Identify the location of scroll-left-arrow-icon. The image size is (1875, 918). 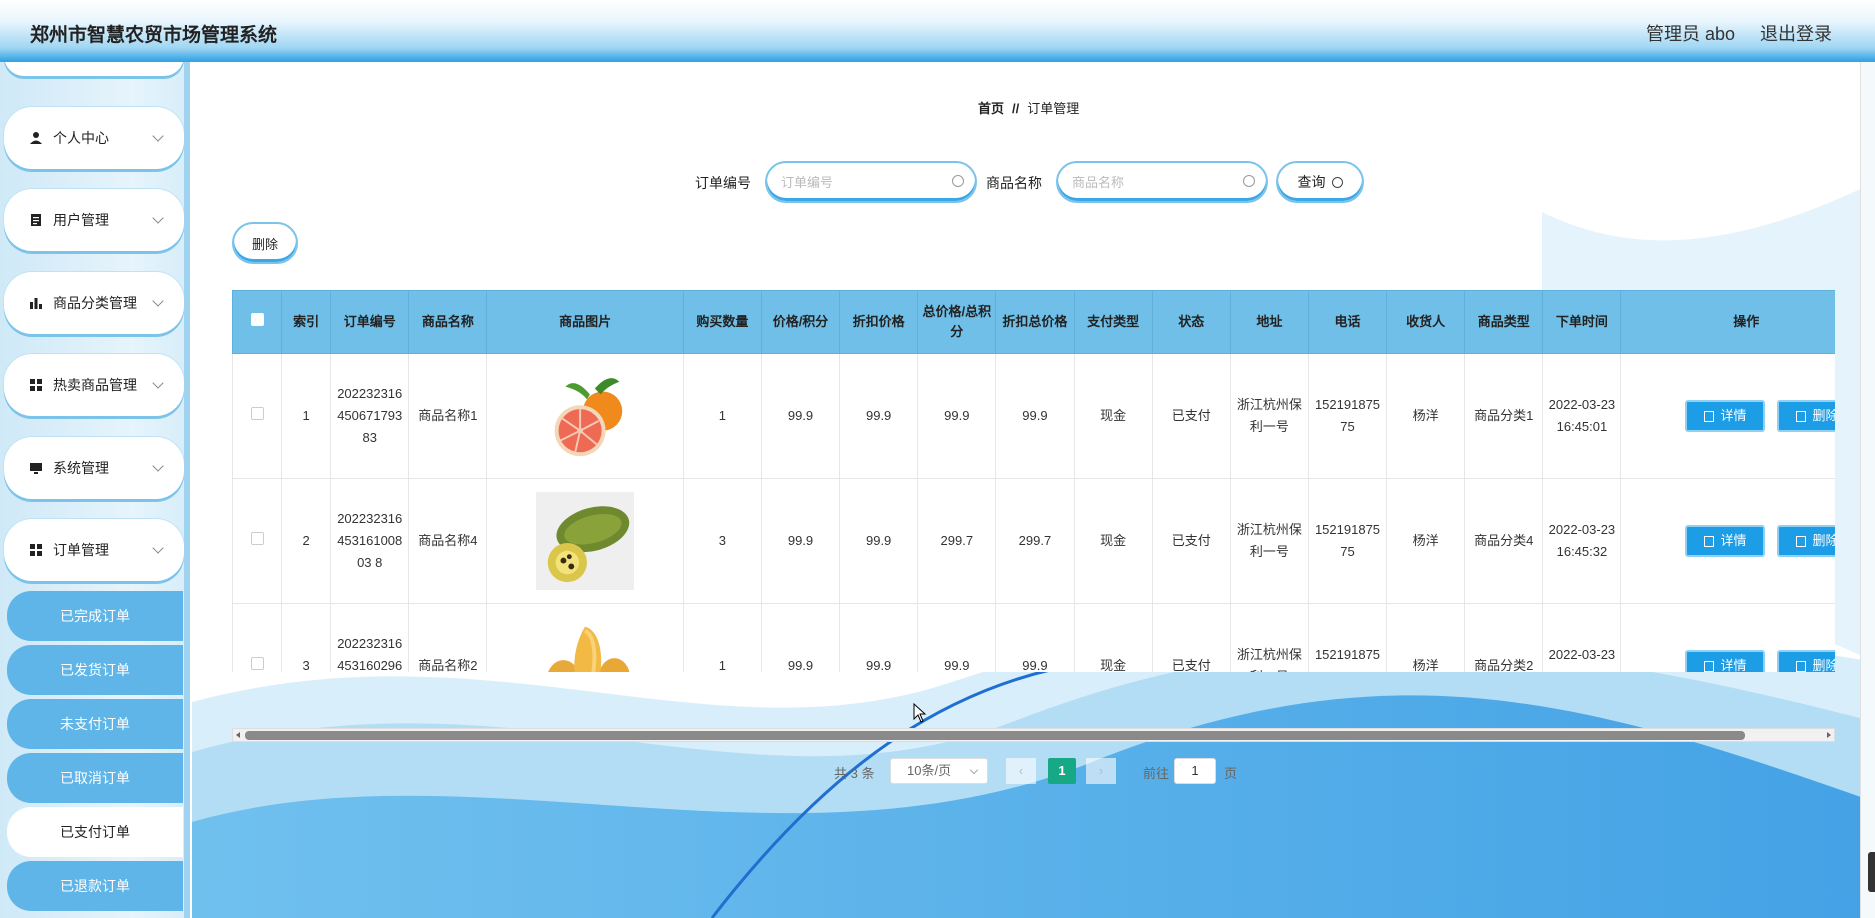
(238, 735).